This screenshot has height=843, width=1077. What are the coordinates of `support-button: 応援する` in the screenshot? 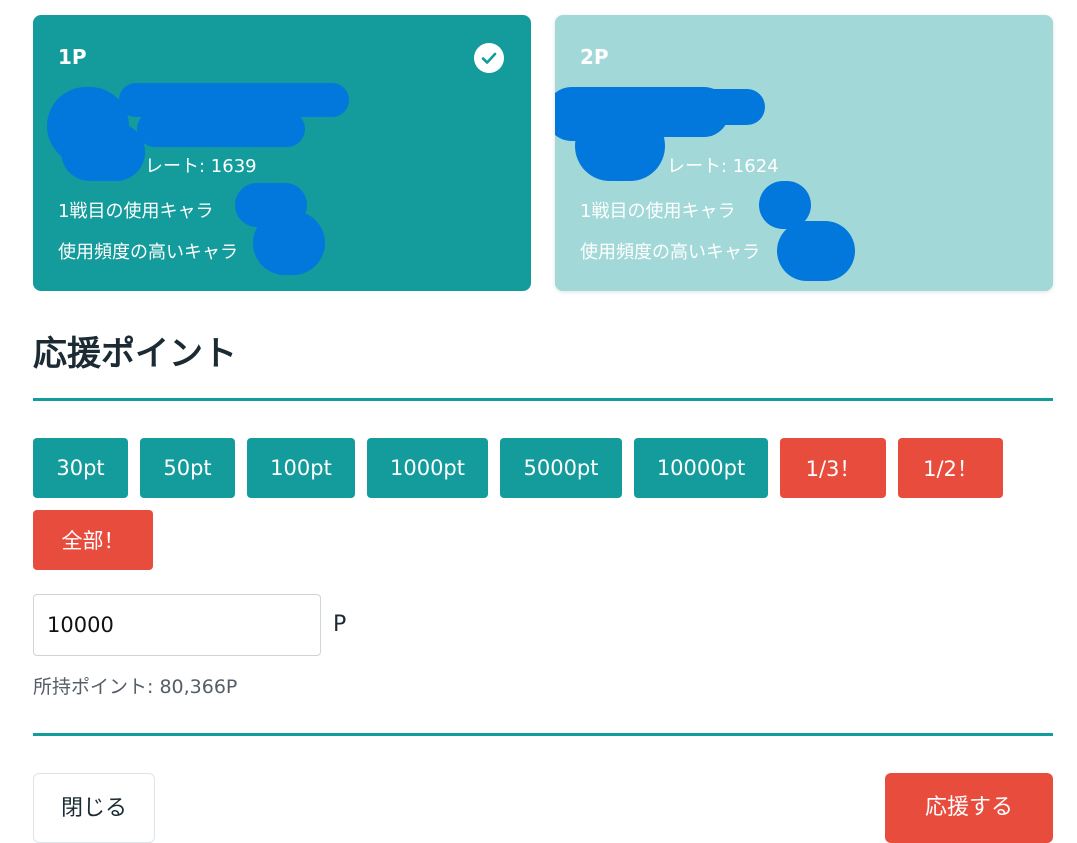 It's located at (969, 808).